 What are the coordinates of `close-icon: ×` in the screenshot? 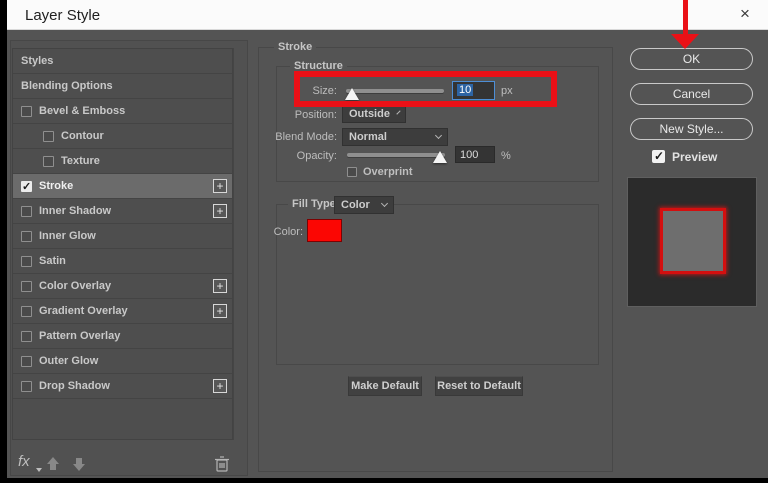 It's located at (745, 14).